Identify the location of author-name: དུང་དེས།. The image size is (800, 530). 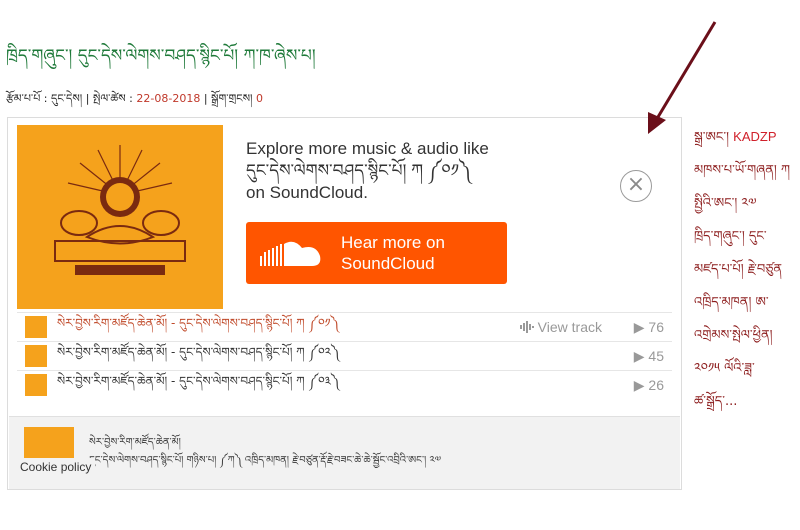
(66, 98).